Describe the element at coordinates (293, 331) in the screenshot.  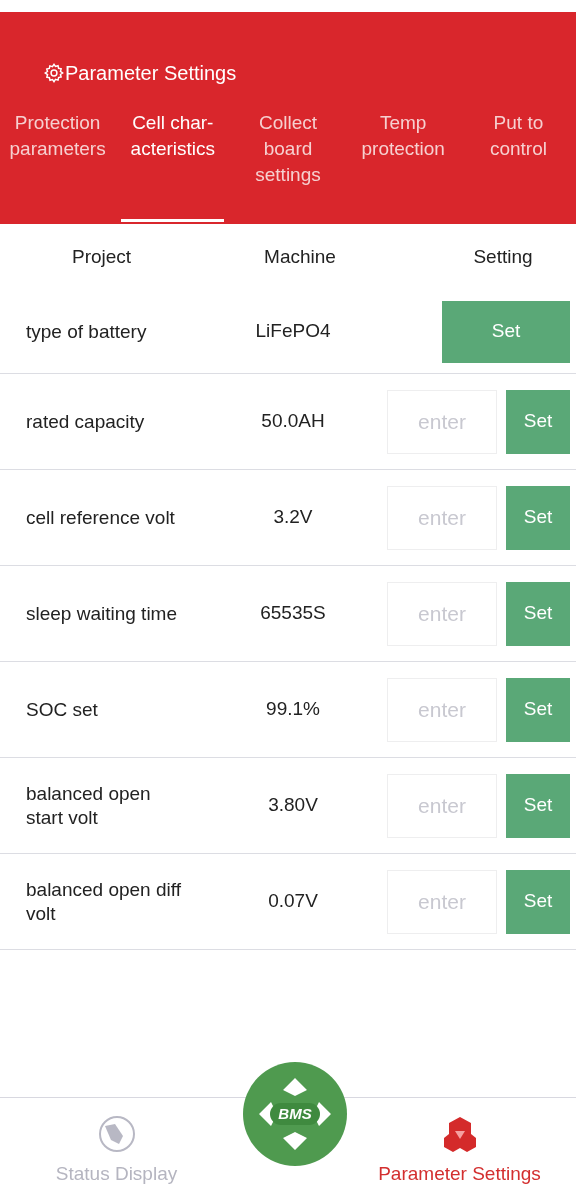
I see `table-cell: LiFePO4` at that location.